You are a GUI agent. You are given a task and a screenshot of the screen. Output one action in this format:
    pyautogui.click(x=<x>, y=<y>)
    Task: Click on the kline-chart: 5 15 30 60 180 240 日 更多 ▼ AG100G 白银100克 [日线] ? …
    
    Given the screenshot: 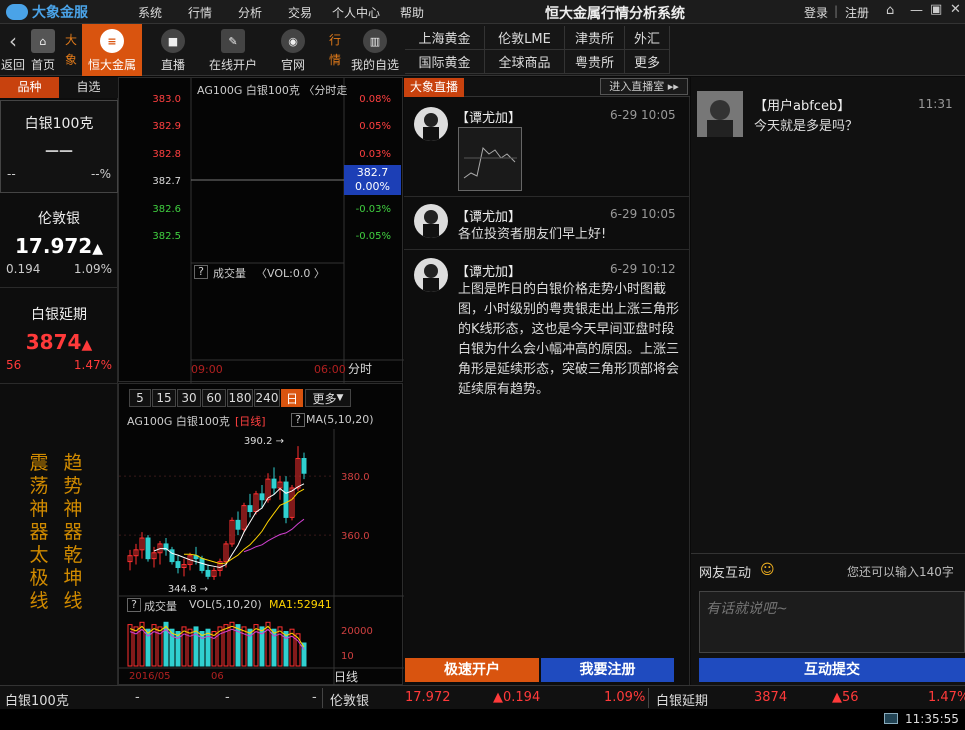 What is the action you would take?
    pyautogui.click(x=261, y=534)
    